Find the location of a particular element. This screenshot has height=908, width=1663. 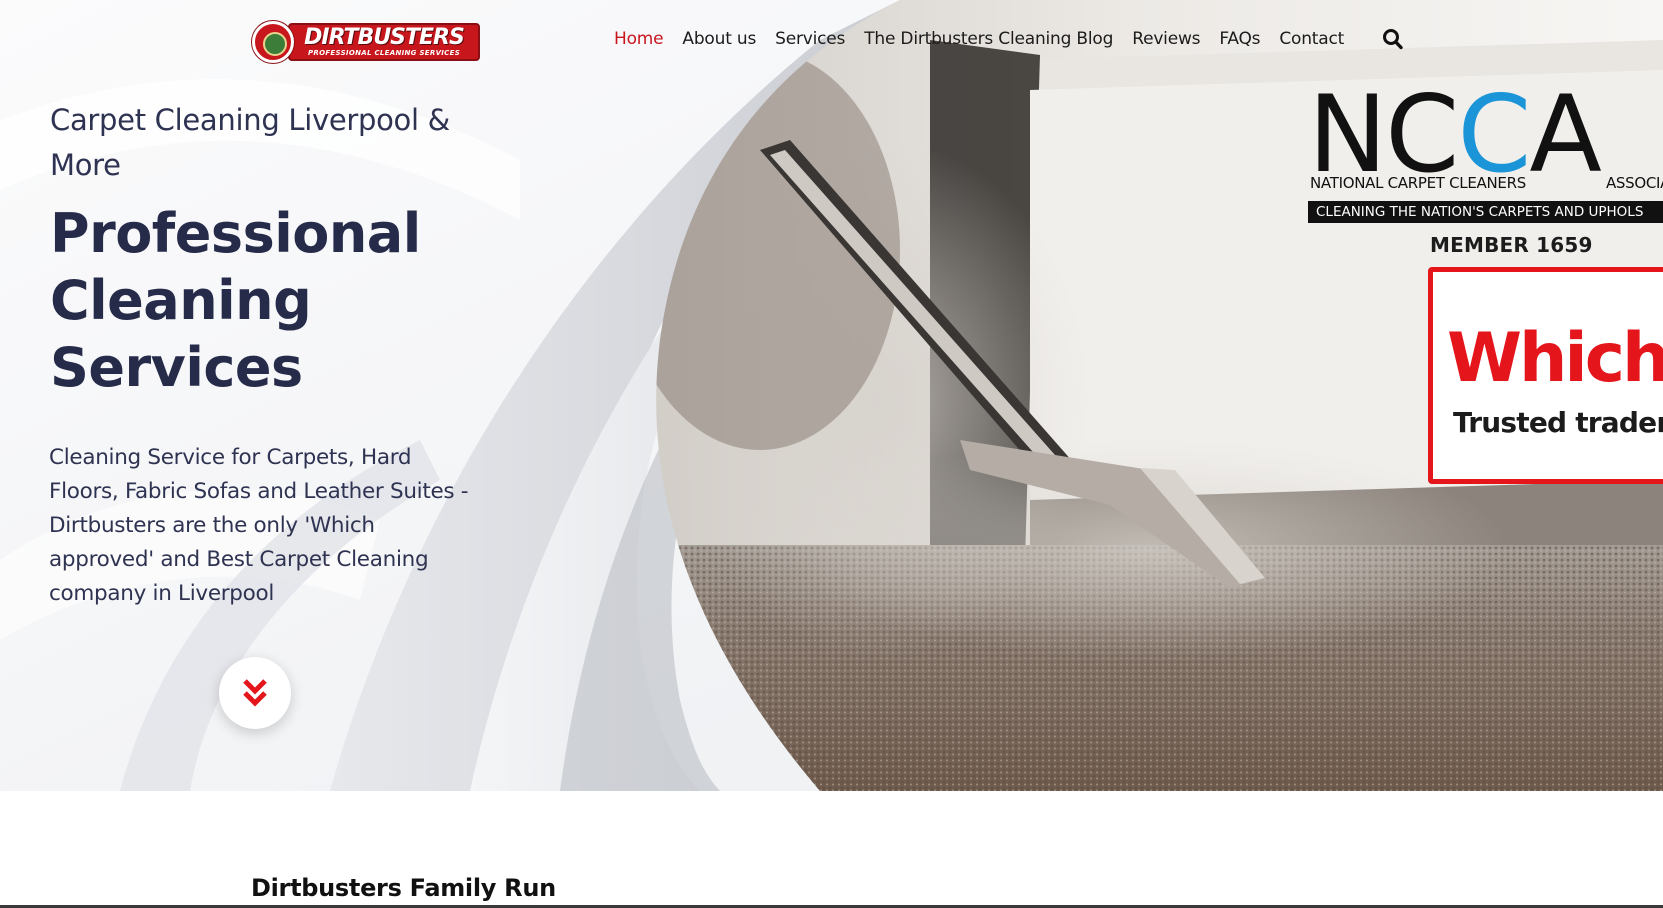

which-wordmark: Which? is located at coordinates (1555, 358).